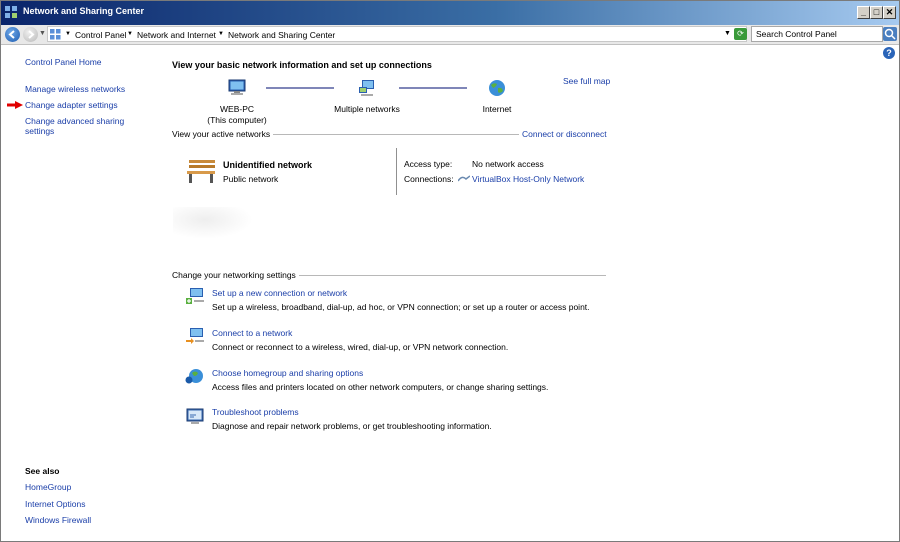 This screenshot has width=900, height=542. I want to click on search-icon, so click(890, 34).